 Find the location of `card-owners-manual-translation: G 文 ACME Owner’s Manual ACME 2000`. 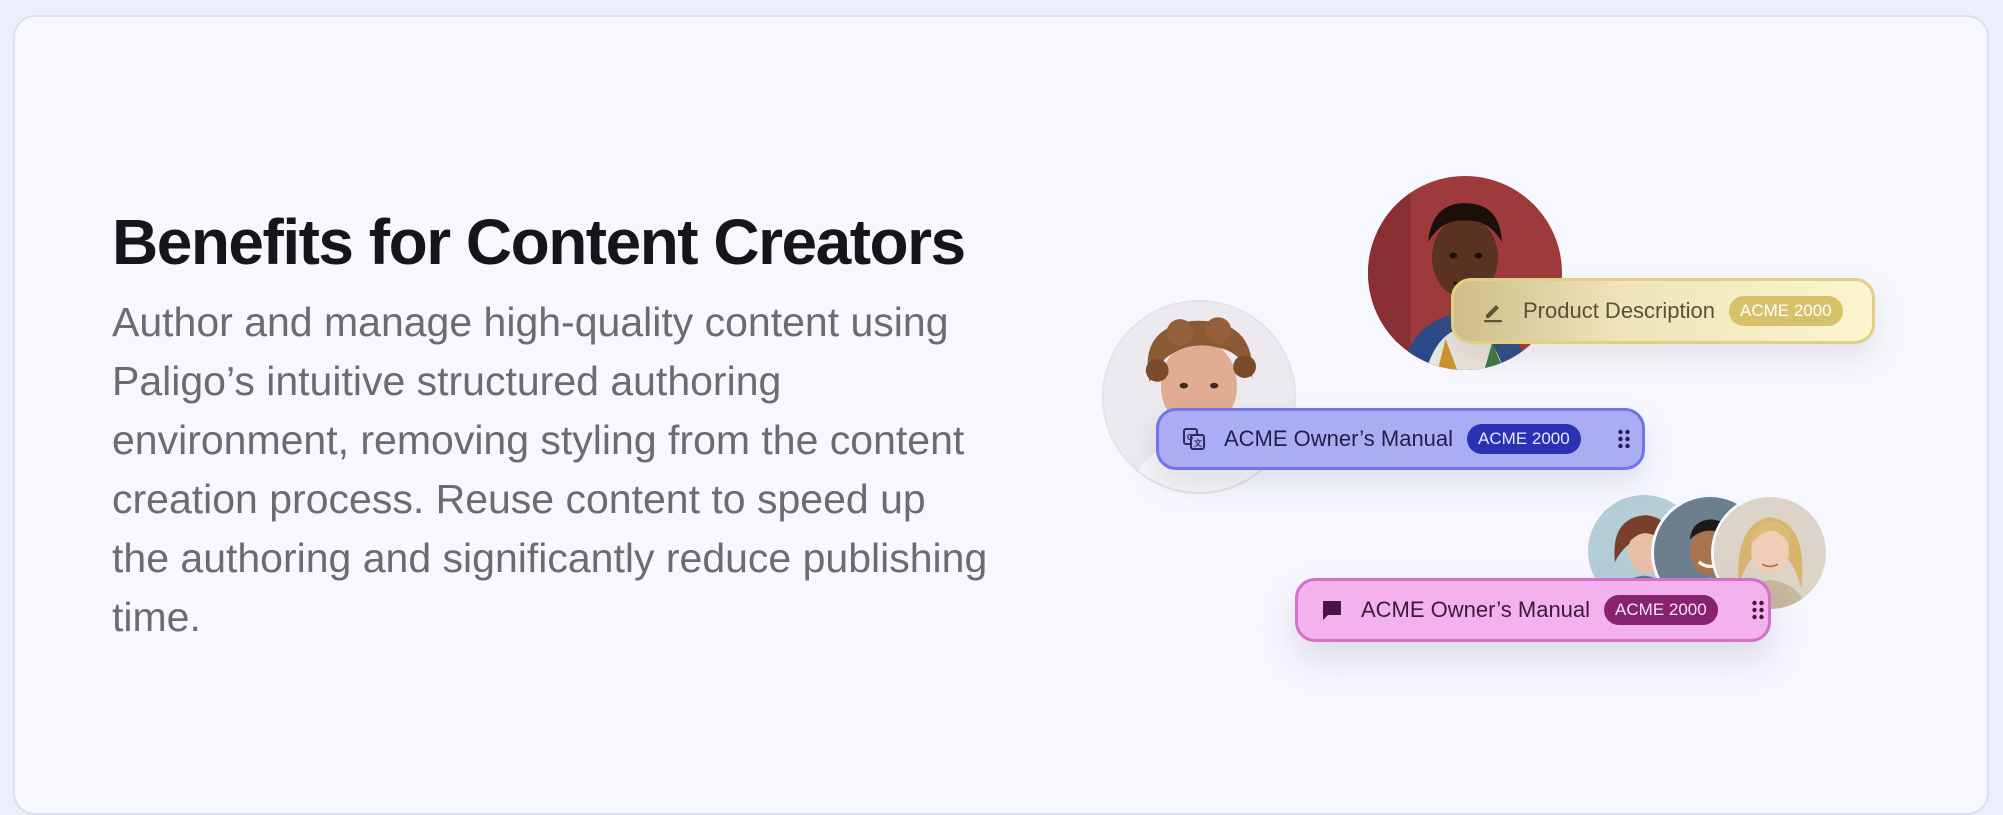

card-owners-manual-translation: G 文 ACME Owner’s Manual ACME 2000 is located at coordinates (1400, 439).